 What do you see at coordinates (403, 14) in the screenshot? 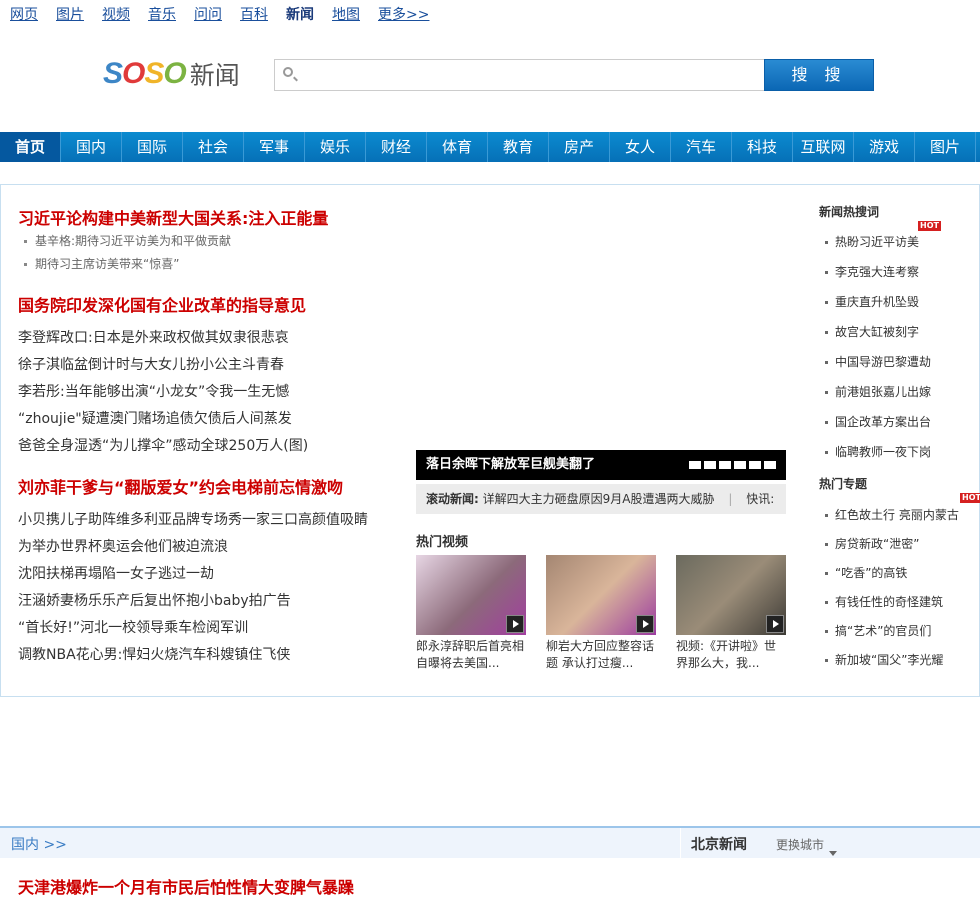
I see `topnav-more: 更多>>` at bounding box center [403, 14].